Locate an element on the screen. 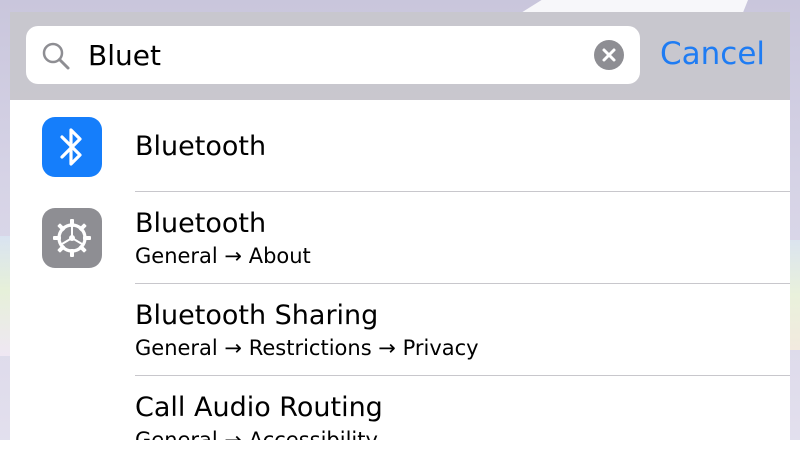 This screenshot has width=800, height=450. search-input is located at coordinates (328, 55).